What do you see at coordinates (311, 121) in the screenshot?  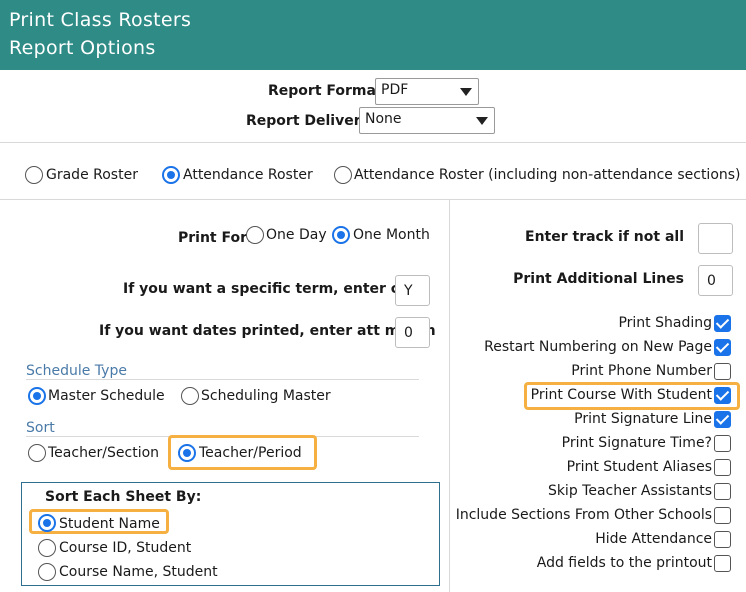 I see `report-delivery-label: Report Delivery:` at bounding box center [311, 121].